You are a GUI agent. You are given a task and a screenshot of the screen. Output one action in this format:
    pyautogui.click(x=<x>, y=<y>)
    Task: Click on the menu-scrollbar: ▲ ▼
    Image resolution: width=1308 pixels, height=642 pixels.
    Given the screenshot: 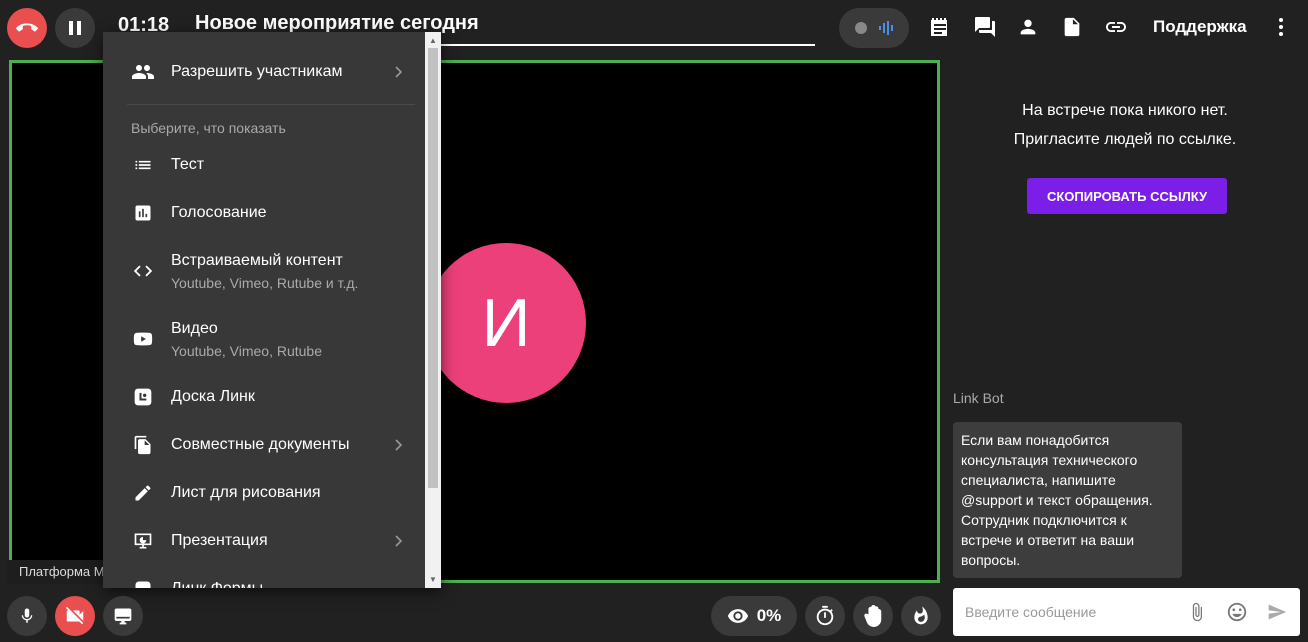 What is the action you would take?
    pyautogui.click(x=433, y=310)
    